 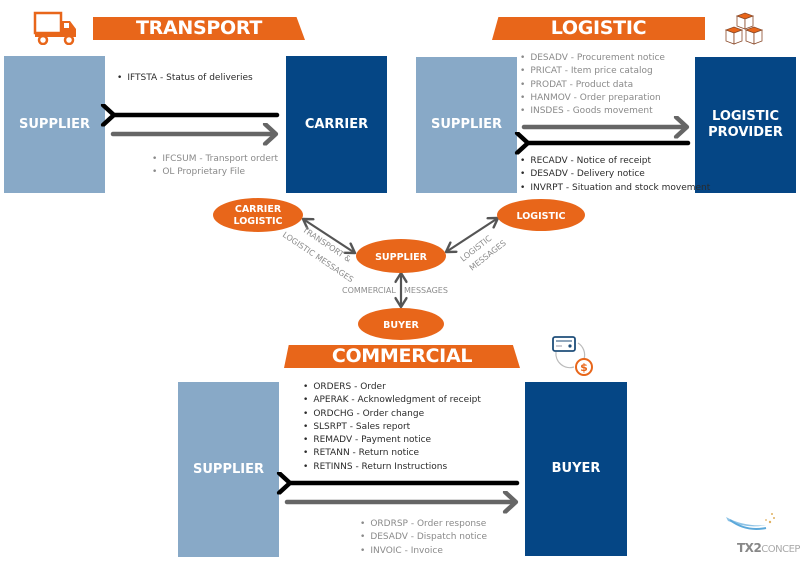 What do you see at coordinates (749, 548) in the screenshot?
I see `logo-prefix: TX2` at bounding box center [749, 548].